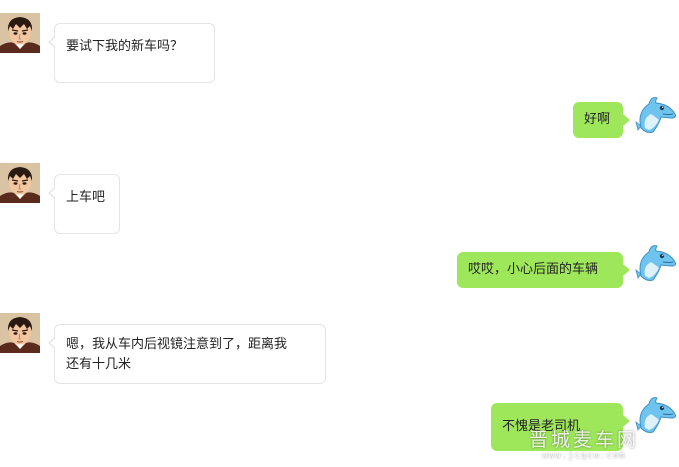  I want to click on message-row: 哎哎，小心后面的车辆, so click(339, 265).